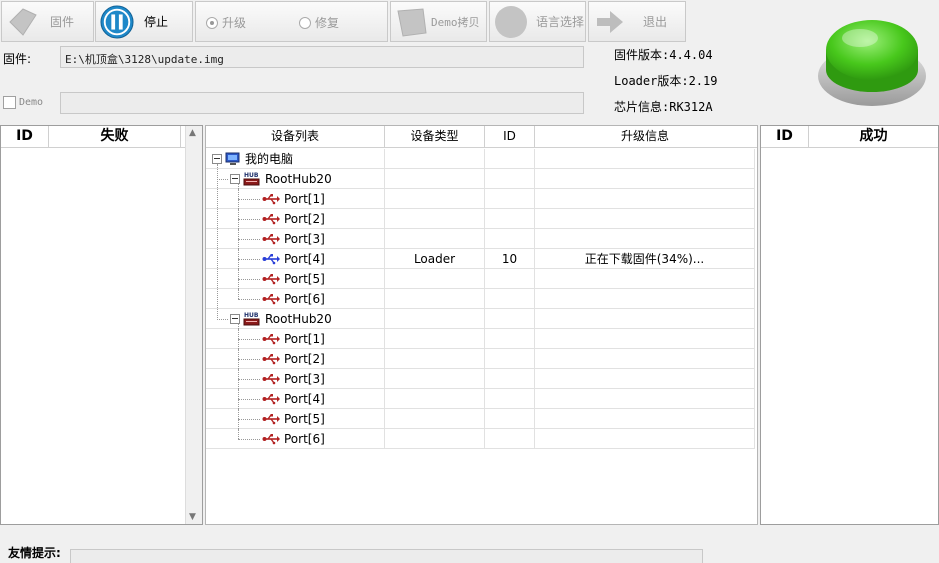  I want to click on demo-copy-label: Demo拷贝, so click(455, 22).